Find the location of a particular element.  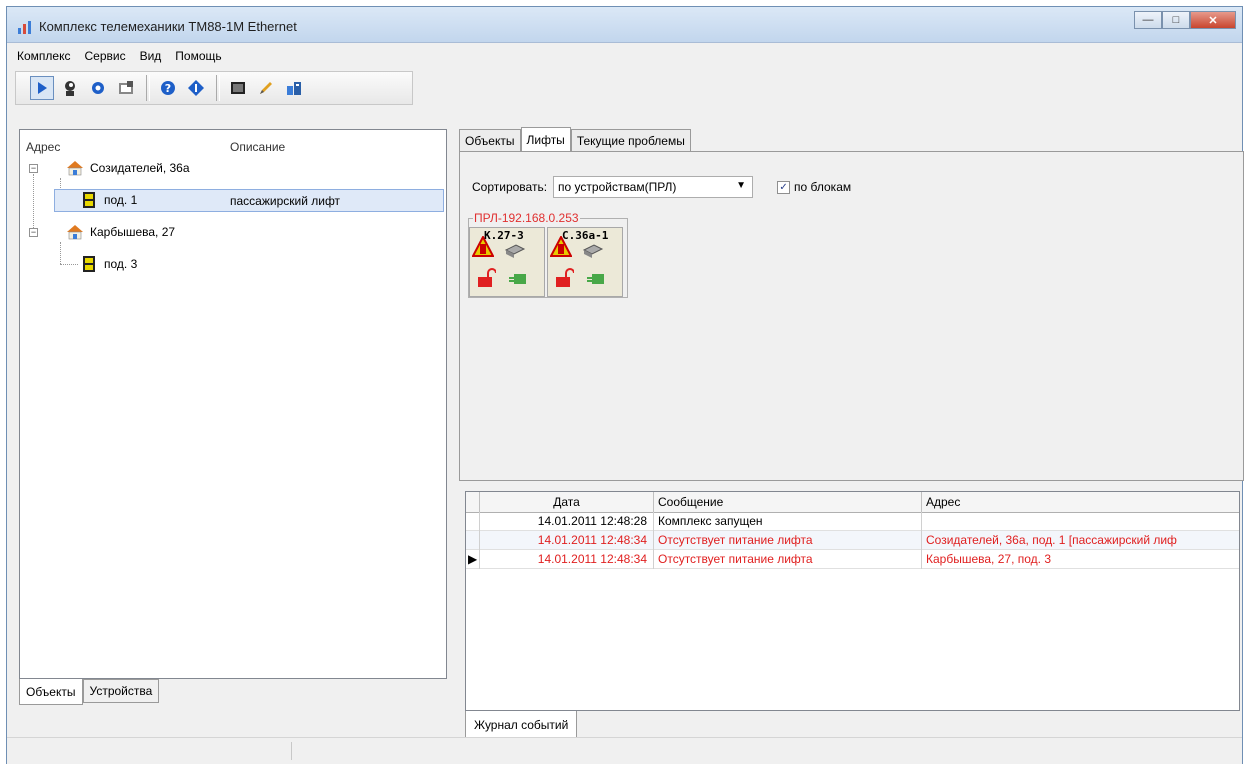

play-pointer-icon is located at coordinates (42, 88).